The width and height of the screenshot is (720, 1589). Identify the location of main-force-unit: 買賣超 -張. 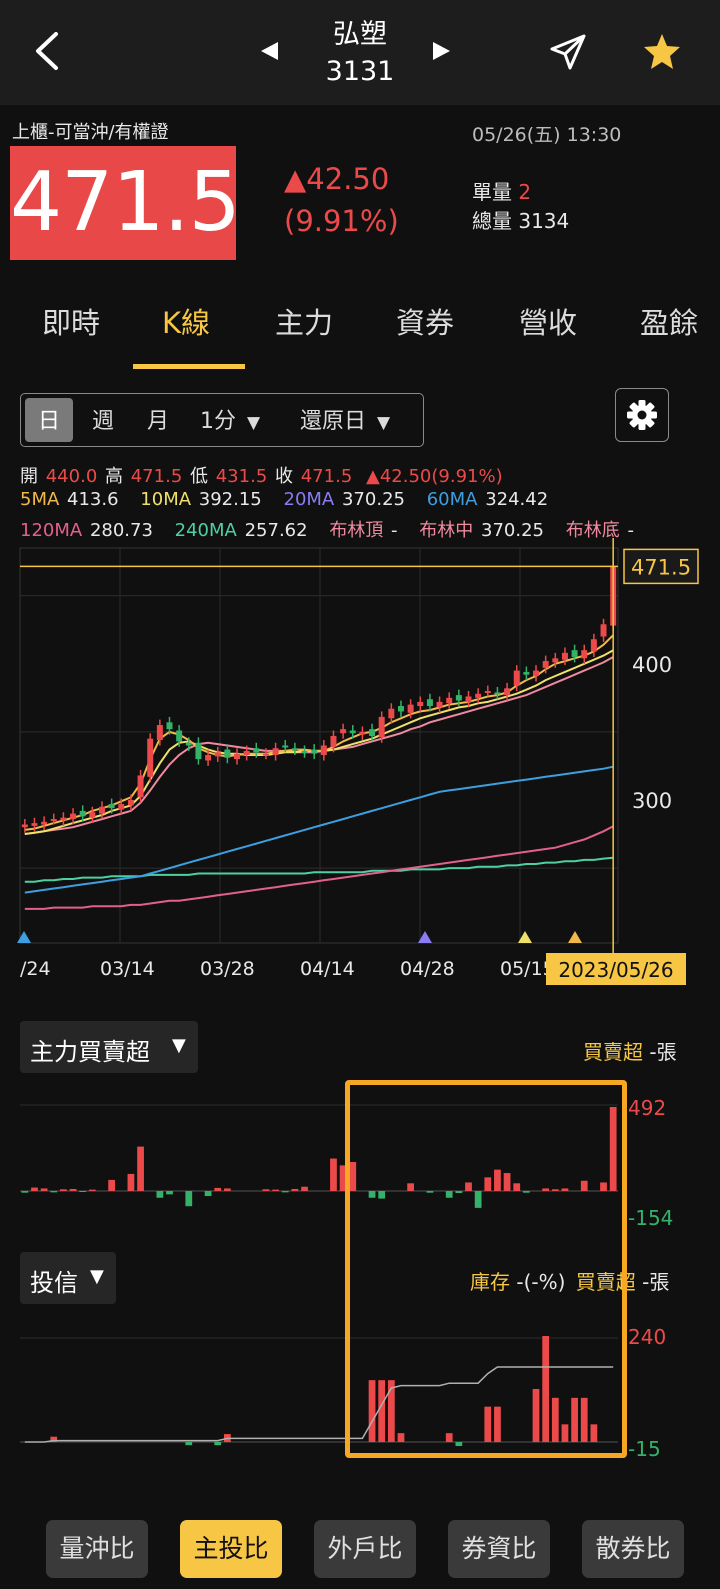
(630, 1050).